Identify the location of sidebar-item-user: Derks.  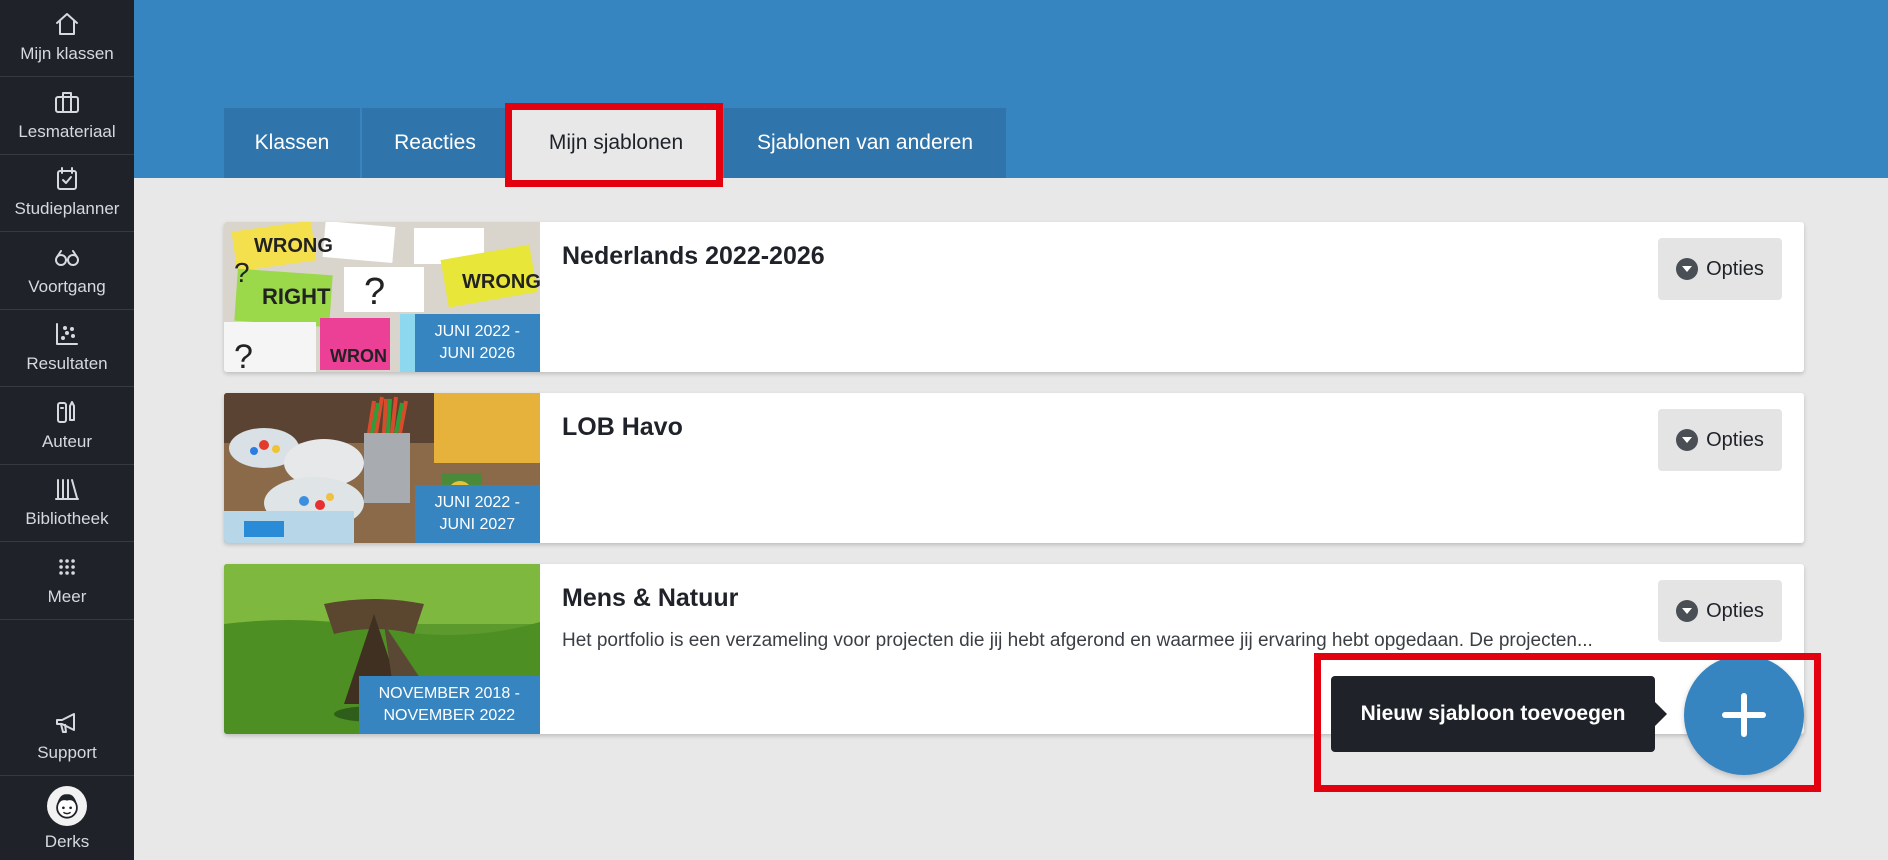
(67, 819).